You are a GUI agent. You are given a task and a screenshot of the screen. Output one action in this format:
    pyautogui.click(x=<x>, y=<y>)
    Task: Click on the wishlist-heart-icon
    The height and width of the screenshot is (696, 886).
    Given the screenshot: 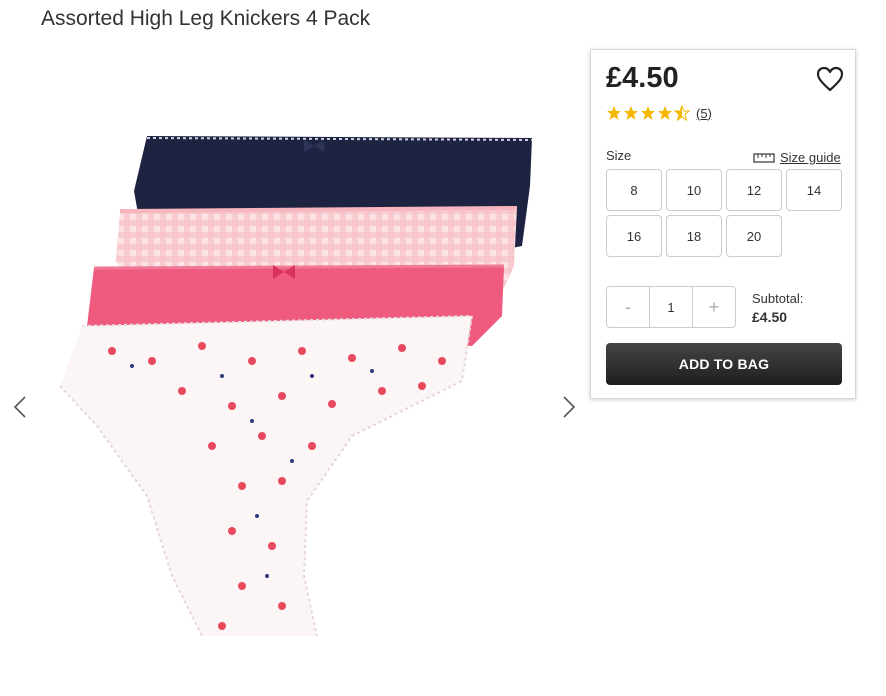 What is the action you would take?
    pyautogui.click(x=830, y=79)
    